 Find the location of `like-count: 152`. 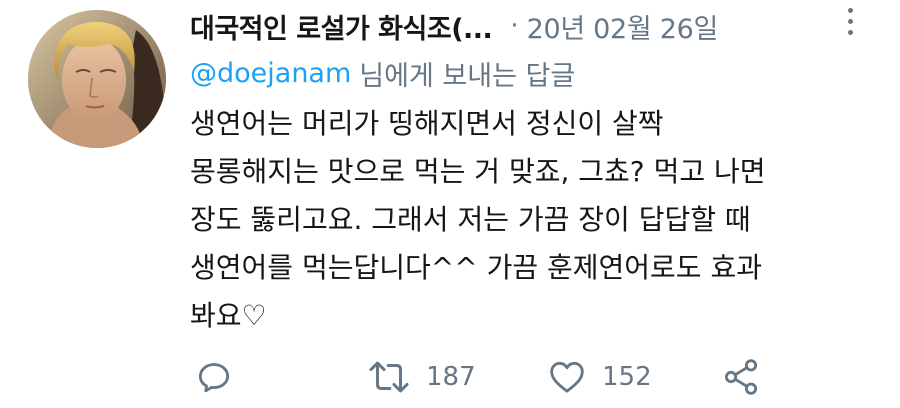

like-count: 152 is located at coordinates (627, 377).